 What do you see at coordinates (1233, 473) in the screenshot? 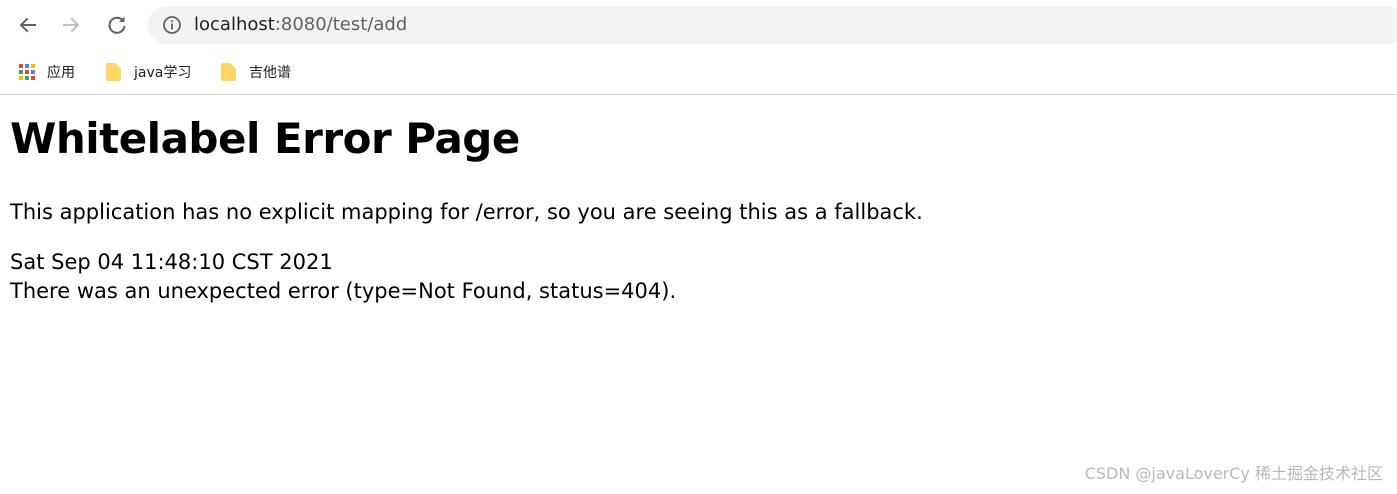
I see `watermark: CSDN @javaLoverCy 稀土掘金技术社区` at bounding box center [1233, 473].